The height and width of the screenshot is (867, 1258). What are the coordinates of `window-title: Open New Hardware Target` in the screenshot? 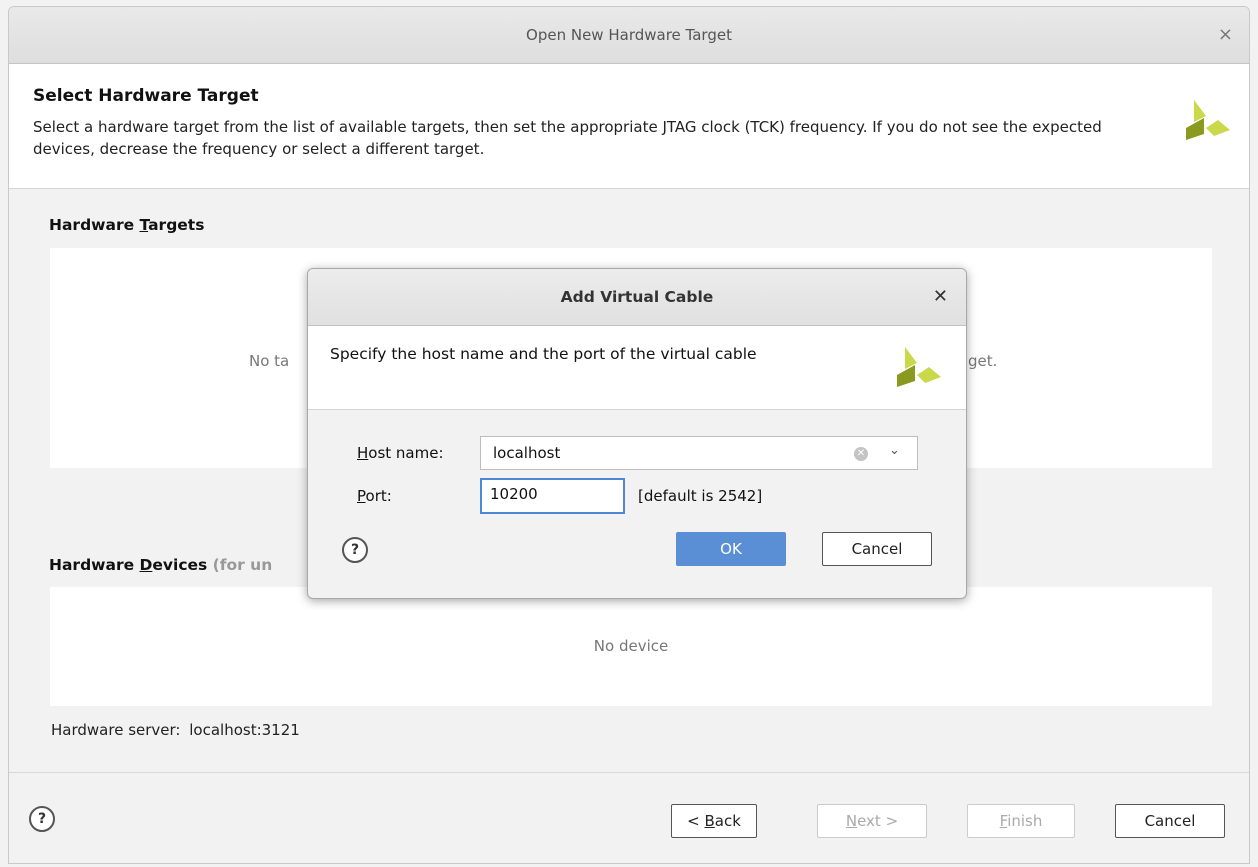 It's located at (629, 35).